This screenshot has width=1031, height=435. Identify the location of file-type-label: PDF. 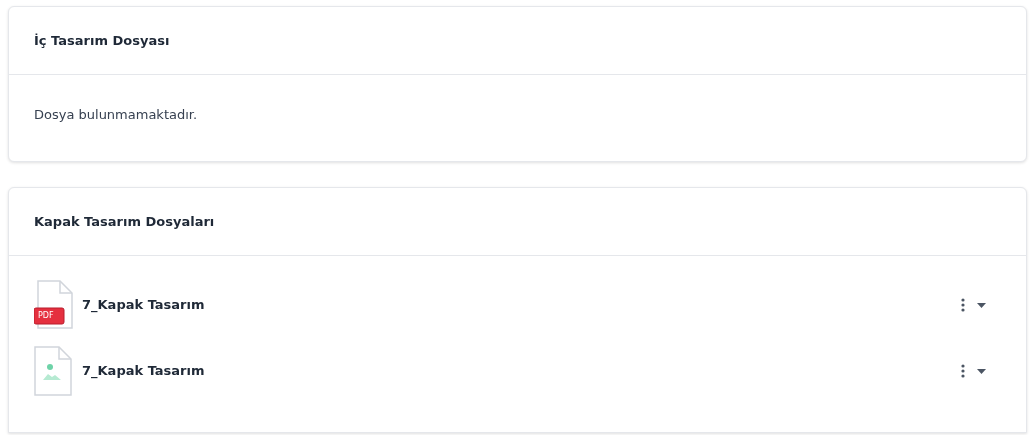
(46, 316).